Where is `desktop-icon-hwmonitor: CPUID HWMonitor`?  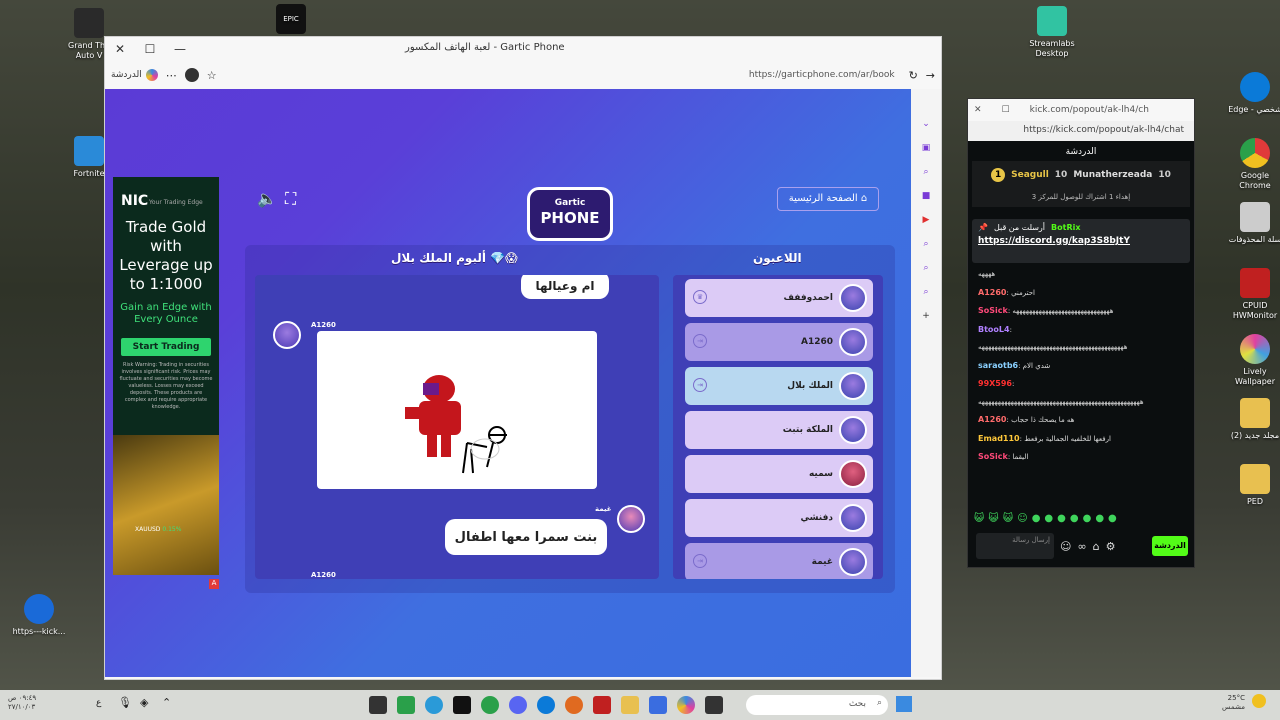 desktop-icon-hwmonitor: CPUID HWMonitor is located at coordinates (1252, 294).